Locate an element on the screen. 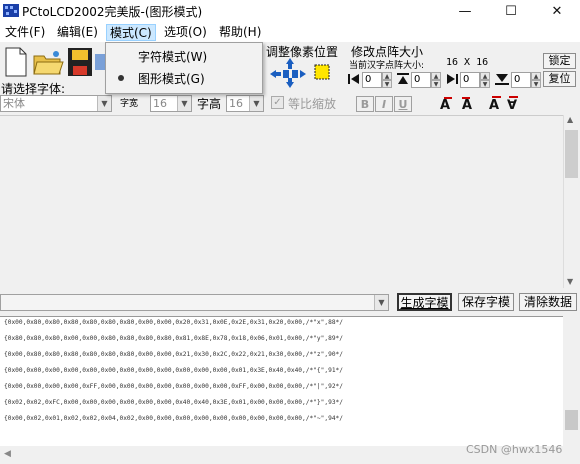 This screenshot has width=580, height=464. current-size-label: 当前汉字点阵大小: is located at coordinates (387, 66).